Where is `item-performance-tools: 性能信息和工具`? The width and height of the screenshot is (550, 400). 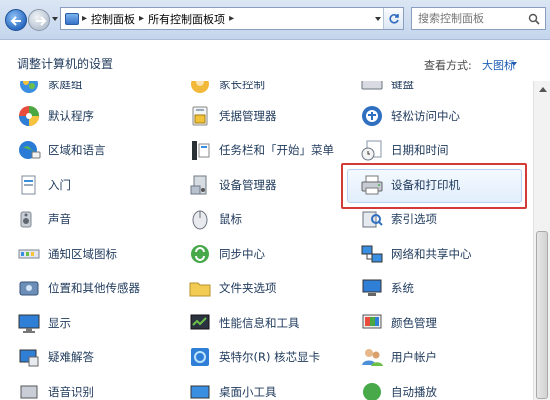 item-performance-tools: 性能信息和工具 is located at coordinates (273, 323).